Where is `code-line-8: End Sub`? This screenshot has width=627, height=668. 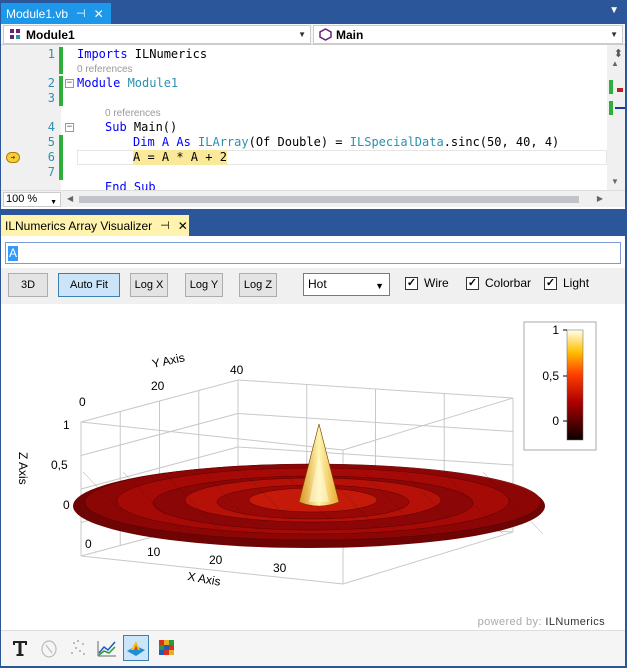
code-line-8: End Sub is located at coordinates (304, 185).